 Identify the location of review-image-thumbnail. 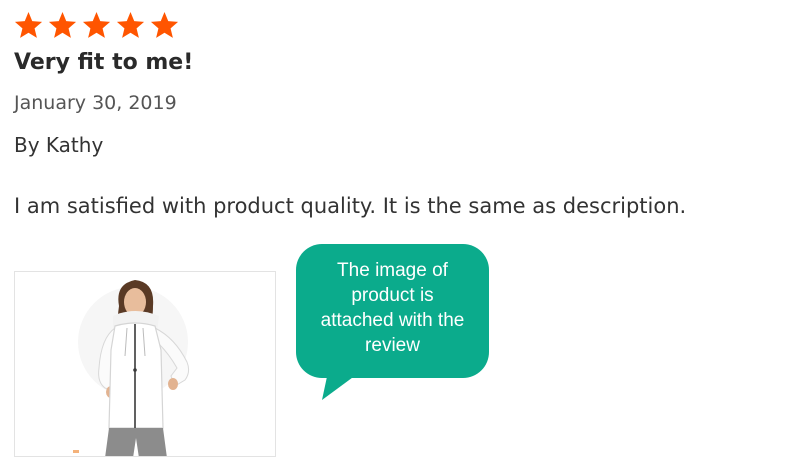
(145, 364).